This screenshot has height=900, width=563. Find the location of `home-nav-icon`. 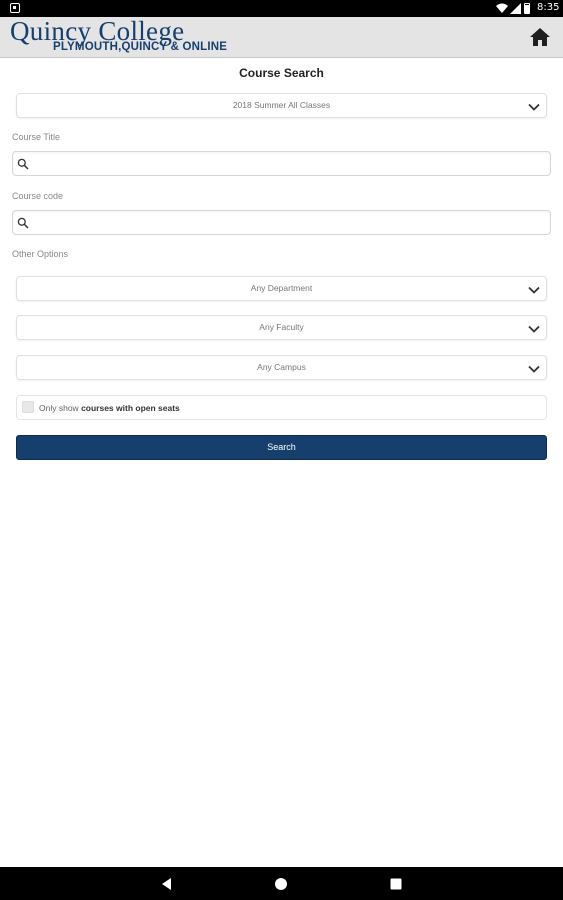

home-nav-icon is located at coordinates (281, 884).